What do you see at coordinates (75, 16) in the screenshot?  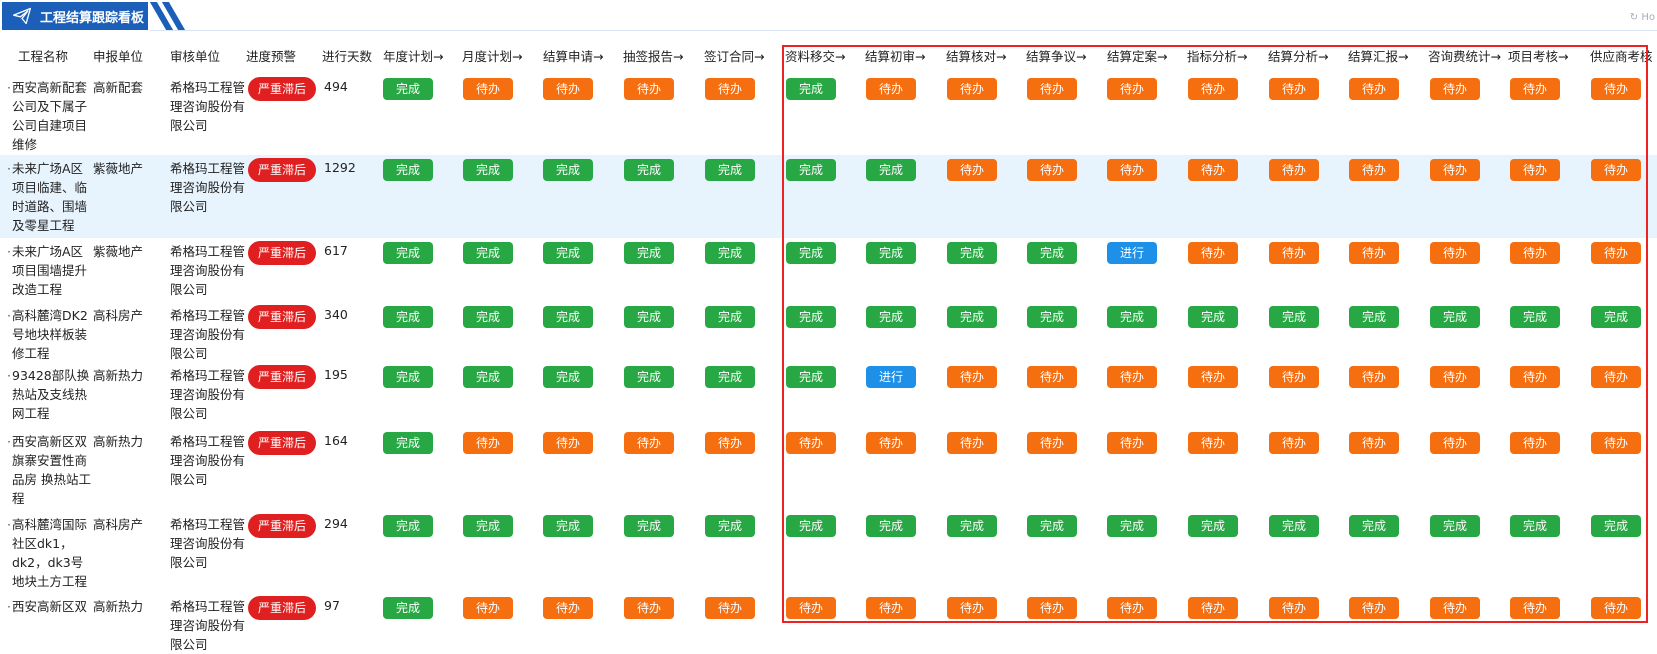 I see `board-title-tab: 工程结算跟踪看板` at bounding box center [75, 16].